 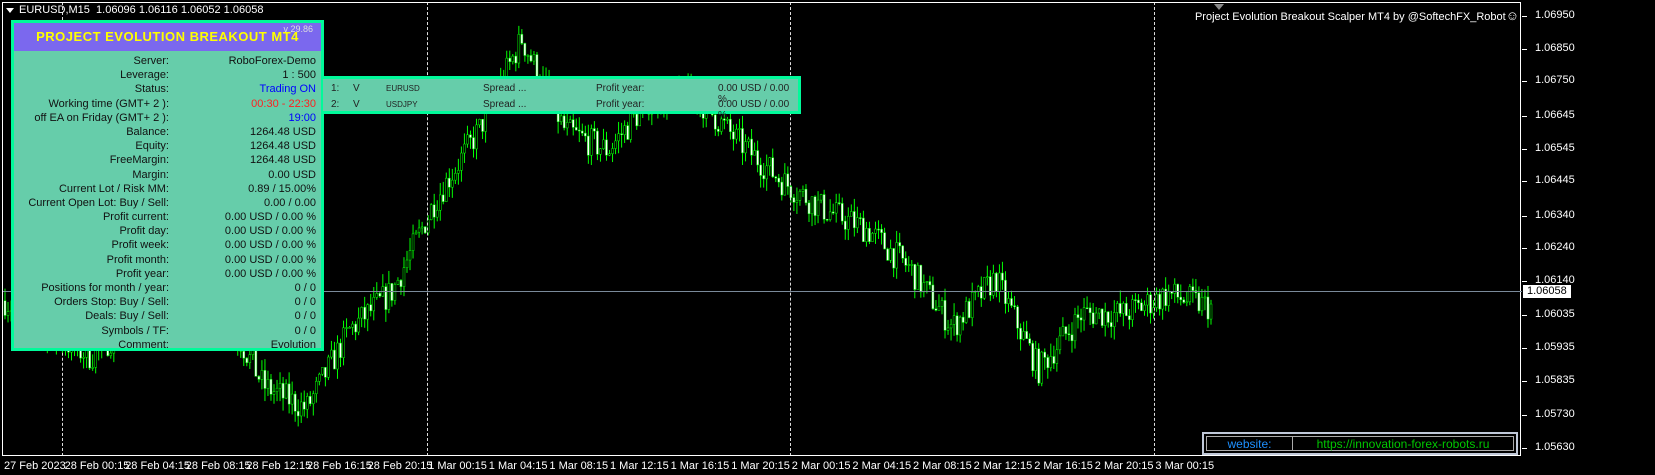 I want to click on price-label: 1.06035, so click(x=1555, y=314).